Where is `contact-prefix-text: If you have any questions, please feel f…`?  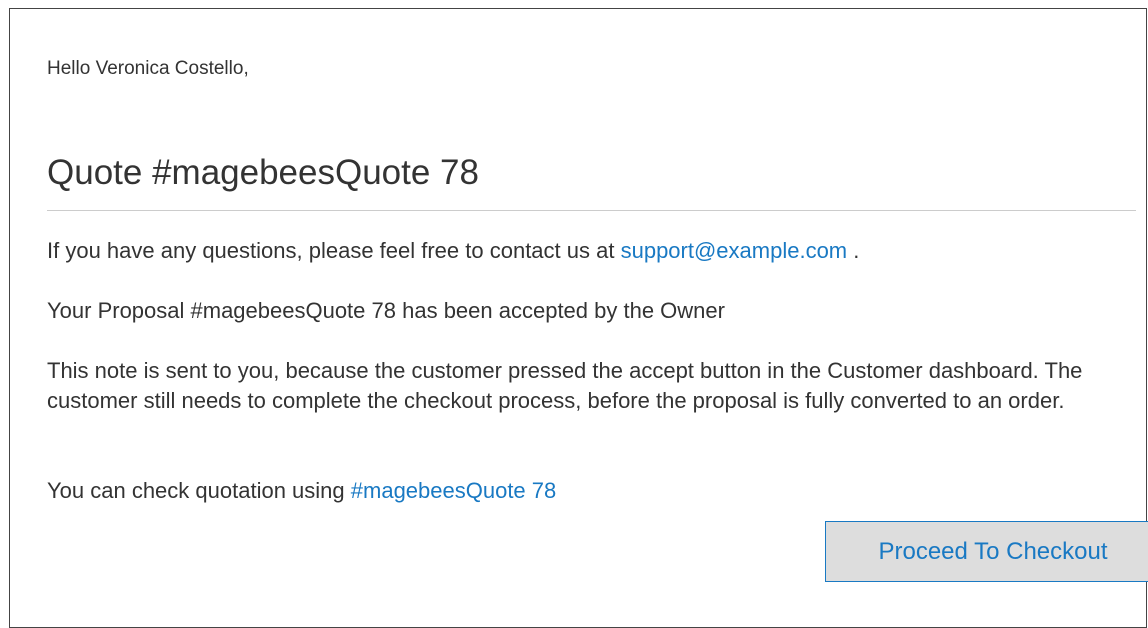
contact-prefix-text: If you have any questions, please feel f… is located at coordinates (331, 250).